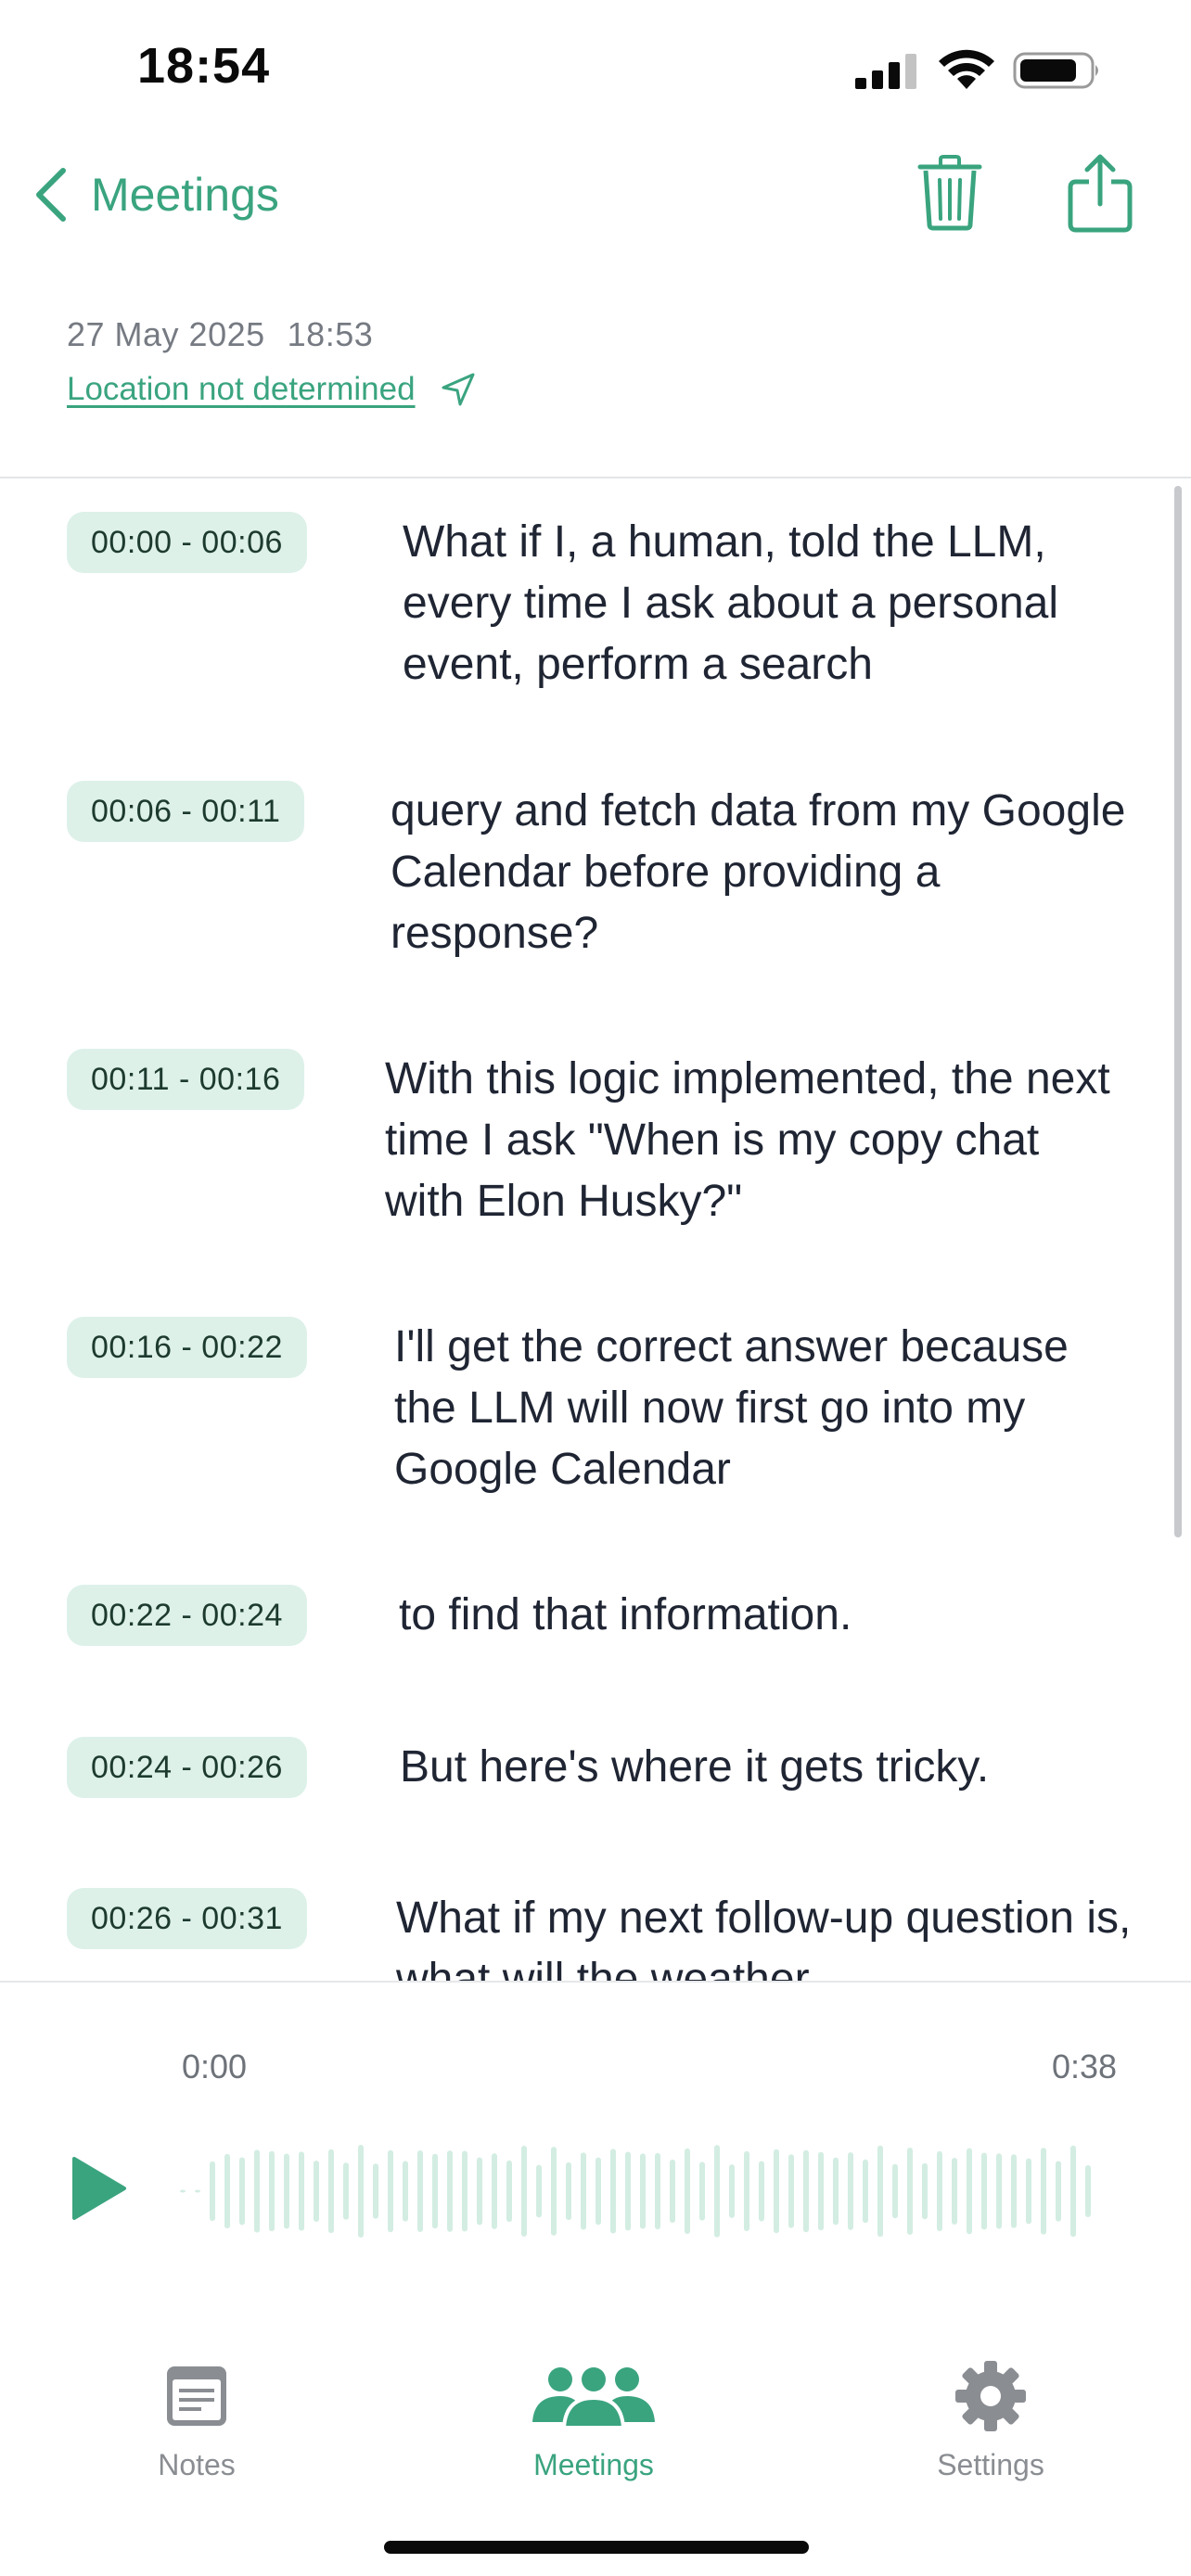 This screenshot has width=1191, height=2576. I want to click on timestamp-badge: 00:00 - 00:06, so click(187, 542).